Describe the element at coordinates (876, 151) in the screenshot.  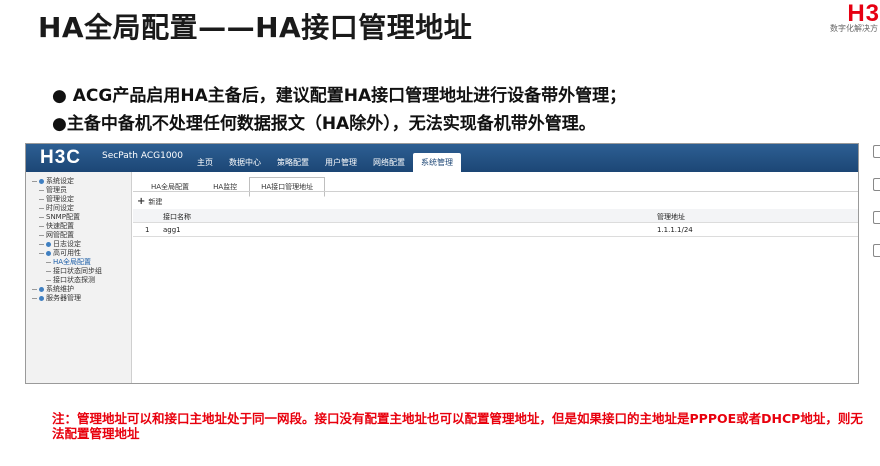
I see `edit-icon` at that location.